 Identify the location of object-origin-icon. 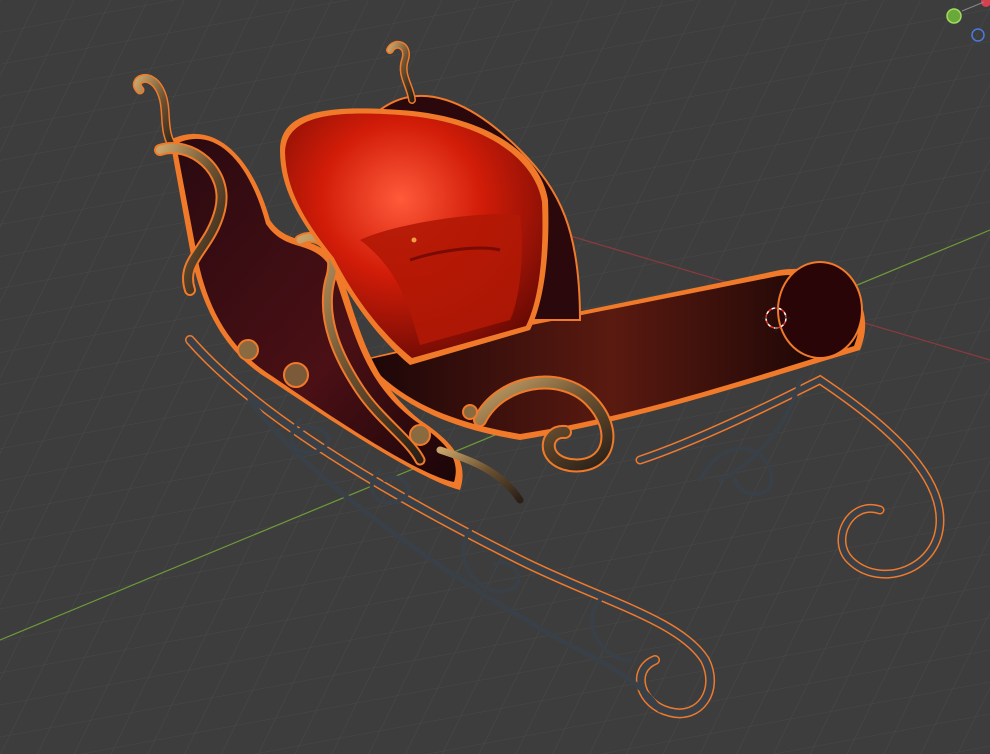
(414, 240).